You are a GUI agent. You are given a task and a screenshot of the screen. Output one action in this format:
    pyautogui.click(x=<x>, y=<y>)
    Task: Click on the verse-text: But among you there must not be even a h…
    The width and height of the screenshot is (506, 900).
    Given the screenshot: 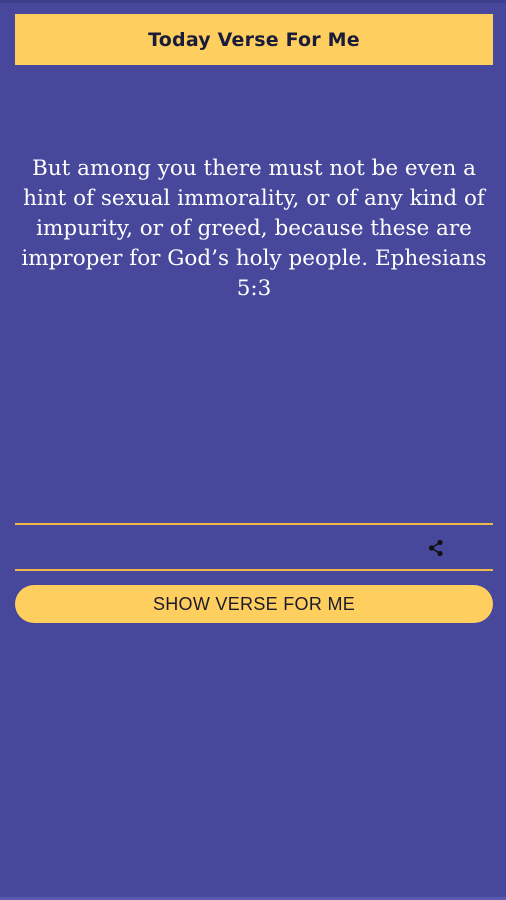 What is the action you would take?
    pyautogui.click(x=254, y=228)
    